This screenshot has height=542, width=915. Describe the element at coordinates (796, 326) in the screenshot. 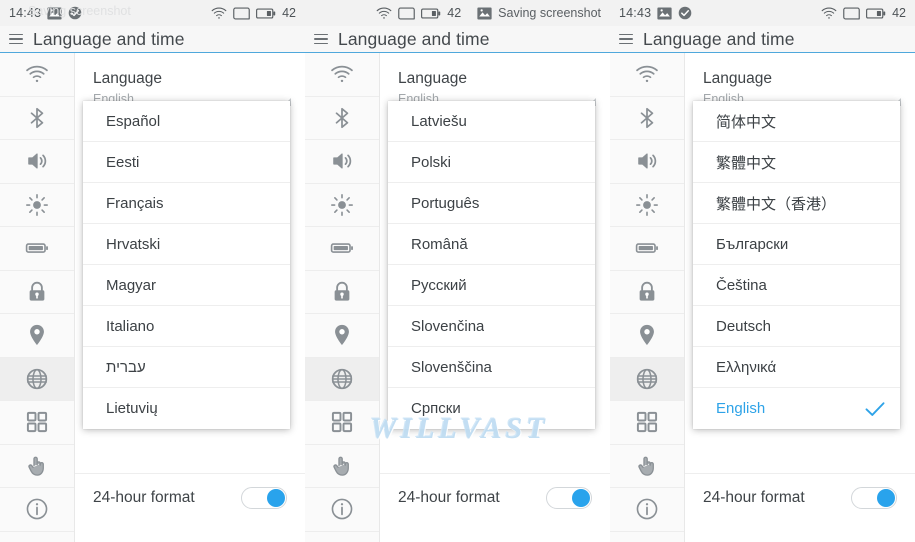

I see `language-option: Deutsch` at that location.